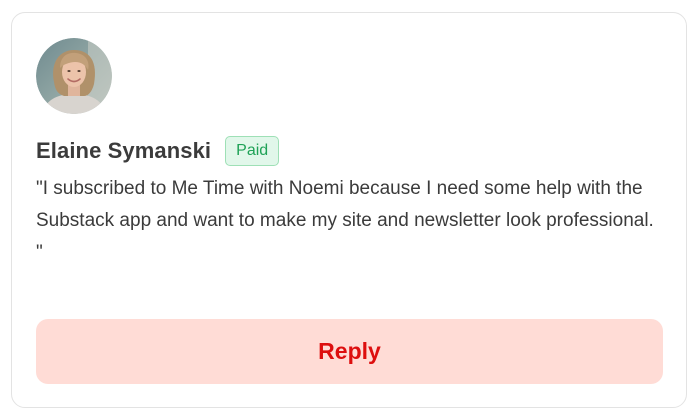 This screenshot has width=700, height=420. I want to click on avatar, so click(74, 76).